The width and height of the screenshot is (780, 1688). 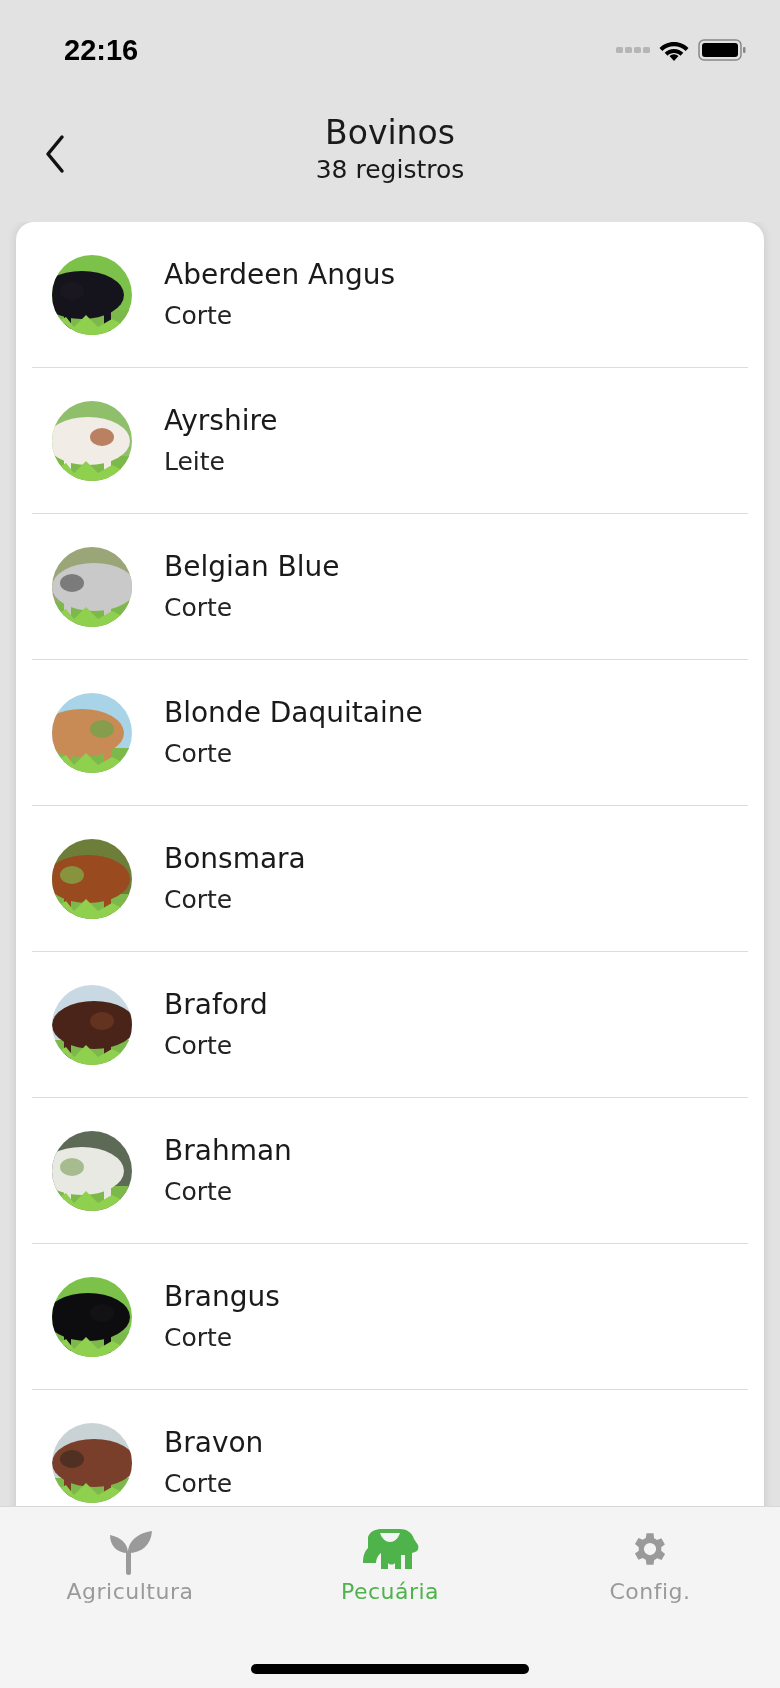 What do you see at coordinates (216, 1004) in the screenshot?
I see `breed-name: Braford` at bounding box center [216, 1004].